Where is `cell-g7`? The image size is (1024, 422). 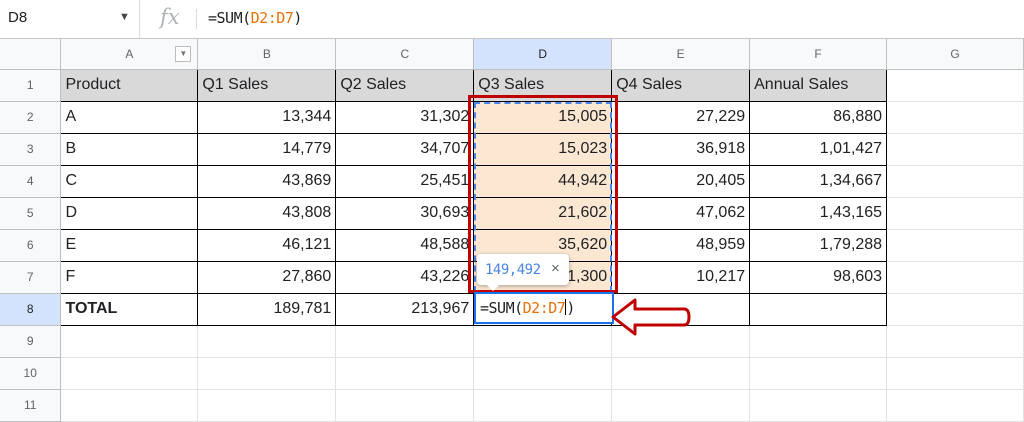
cell-g7 is located at coordinates (955, 277).